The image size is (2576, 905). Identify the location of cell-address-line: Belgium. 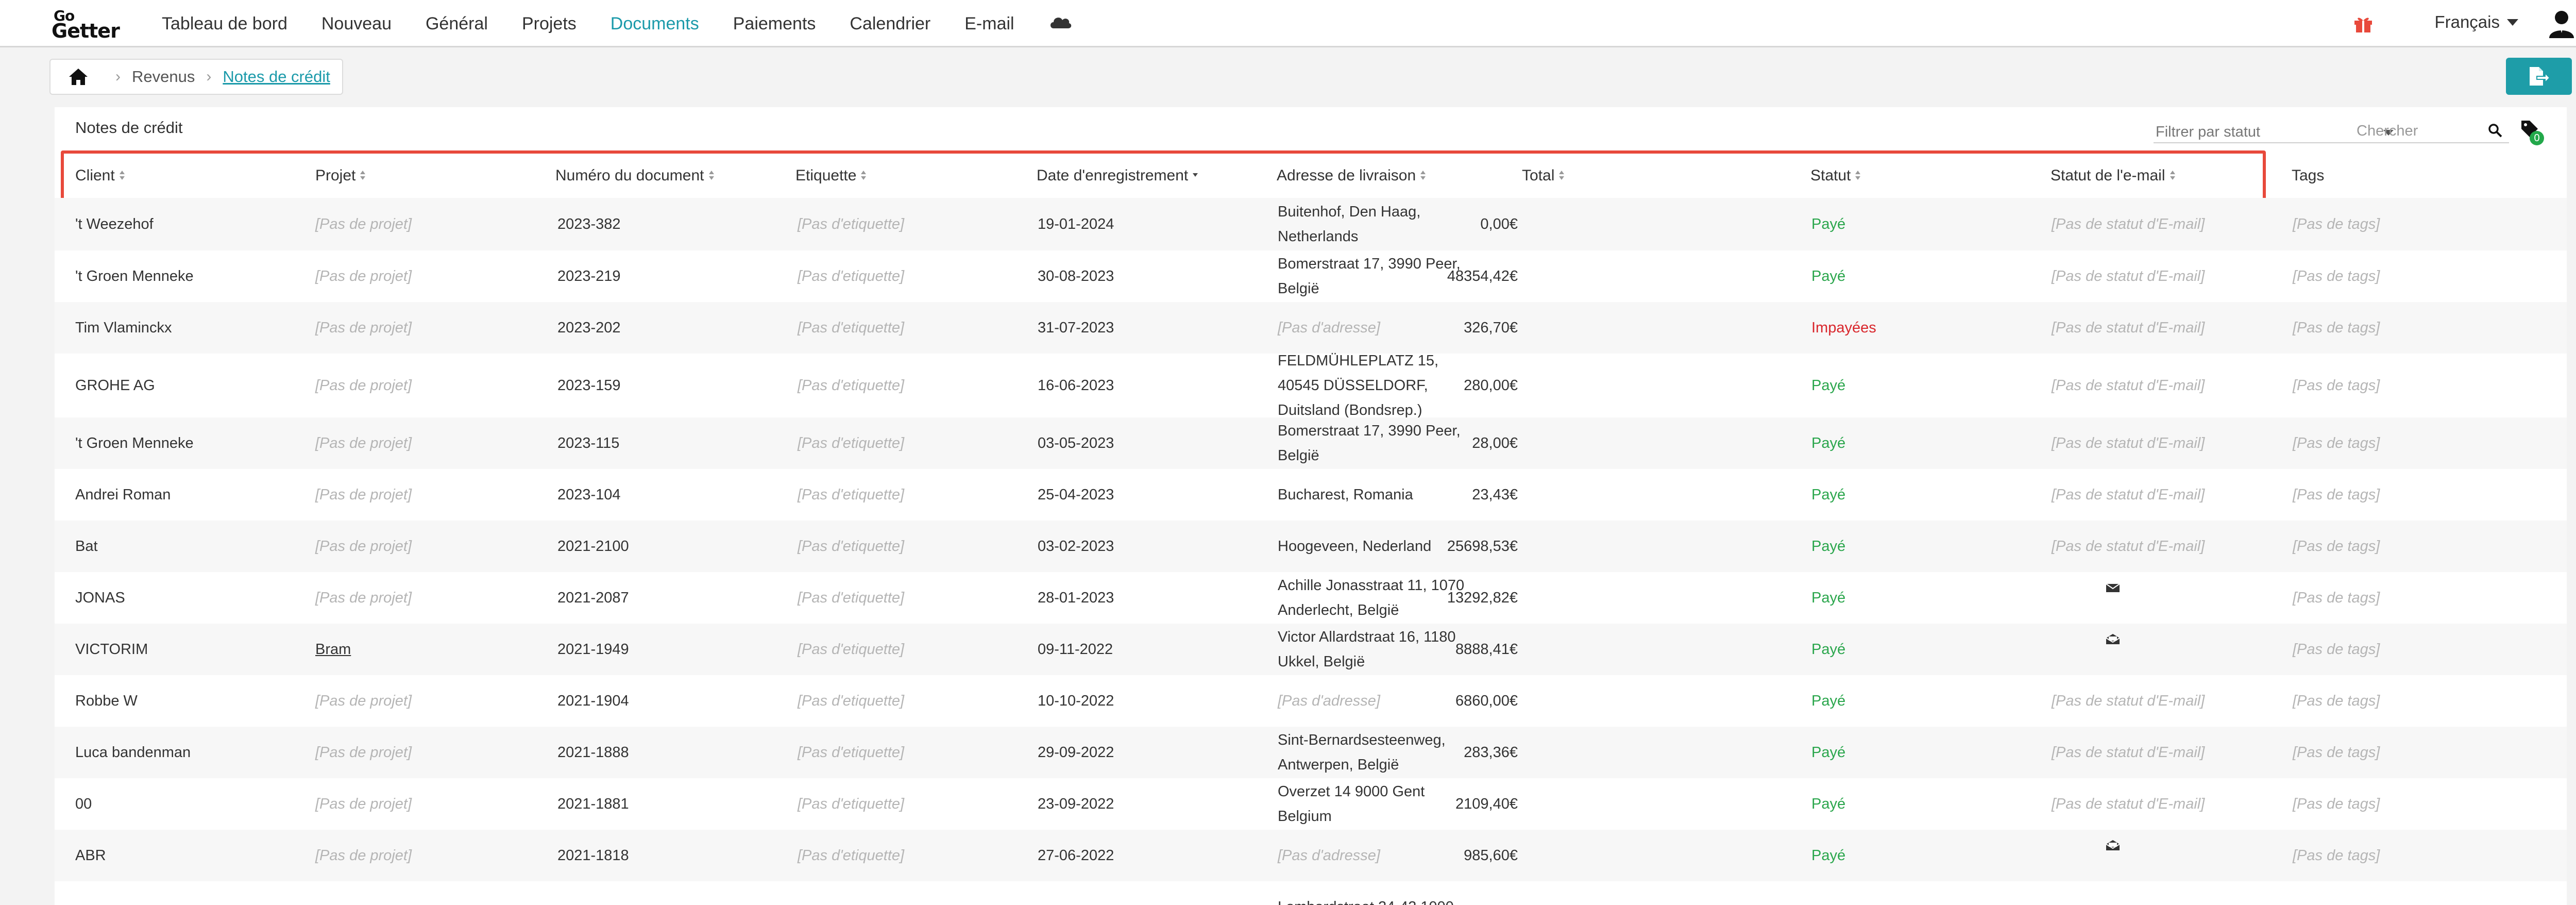
(1305, 816).